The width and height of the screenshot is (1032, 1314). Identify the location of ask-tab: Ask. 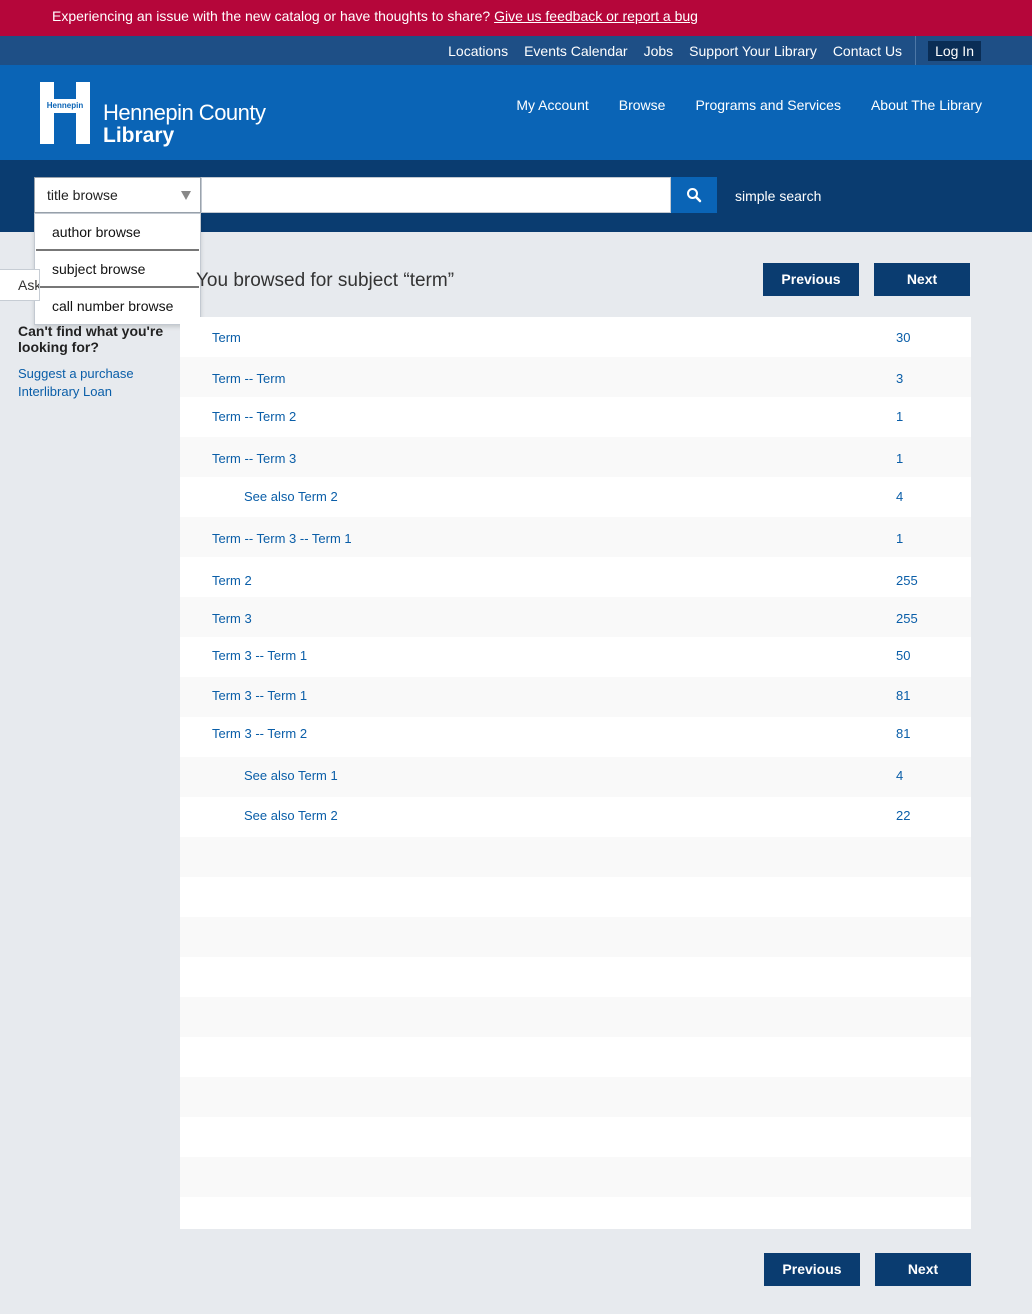
(20, 285).